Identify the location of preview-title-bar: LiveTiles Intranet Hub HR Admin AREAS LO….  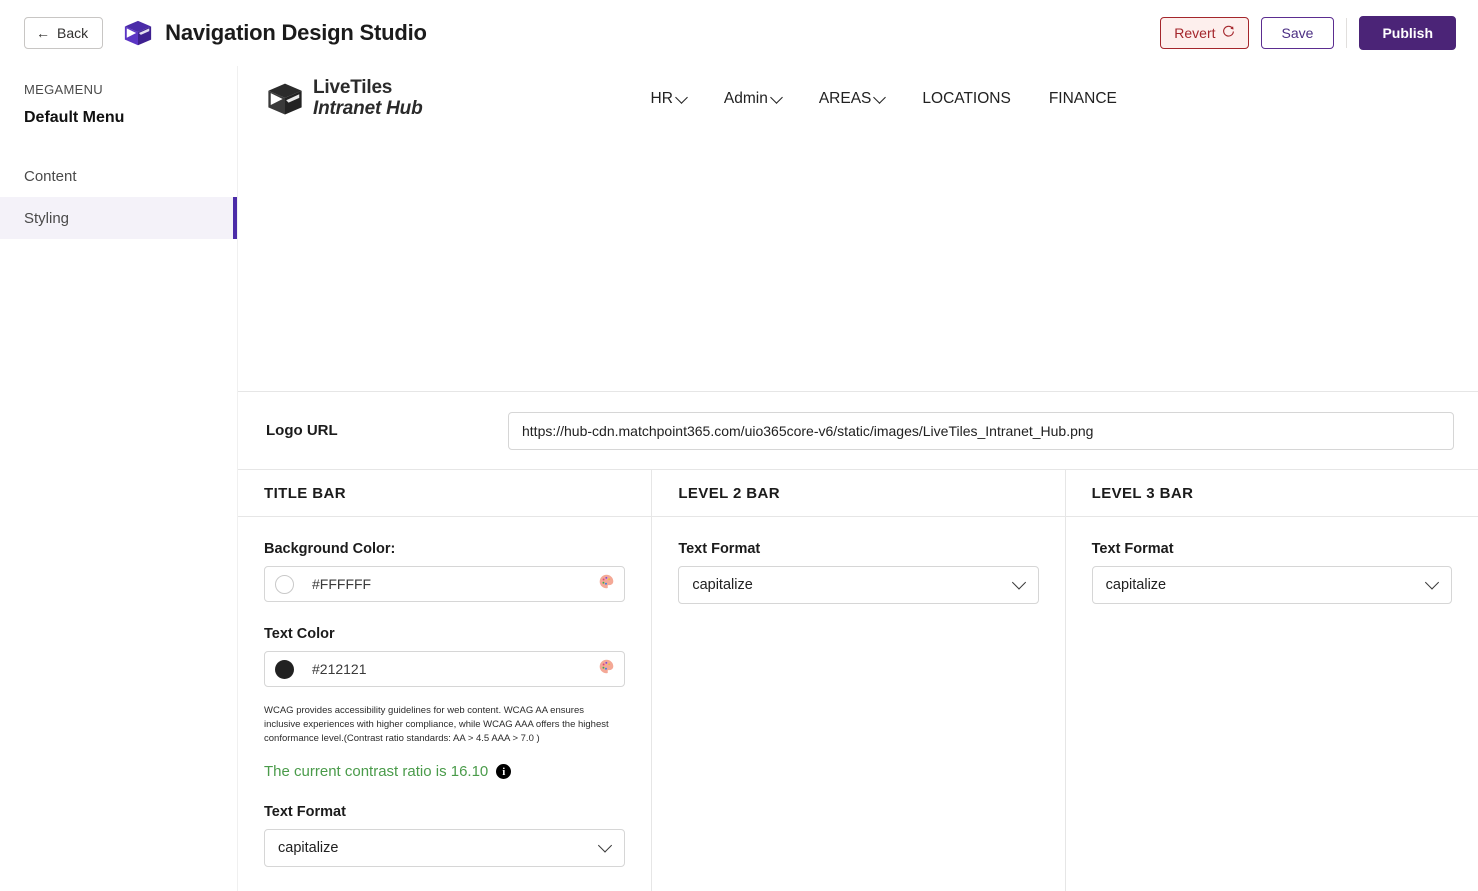
(858, 99).